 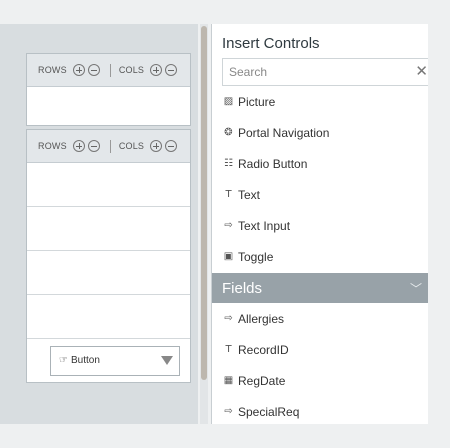 I want to click on field-item-label: RecordID, so click(x=263, y=349).